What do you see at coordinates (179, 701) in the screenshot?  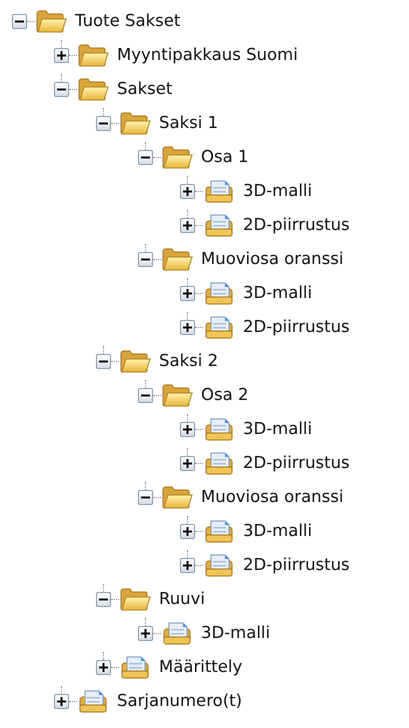 I see `tree-item: Sarjanumero(t)` at bounding box center [179, 701].